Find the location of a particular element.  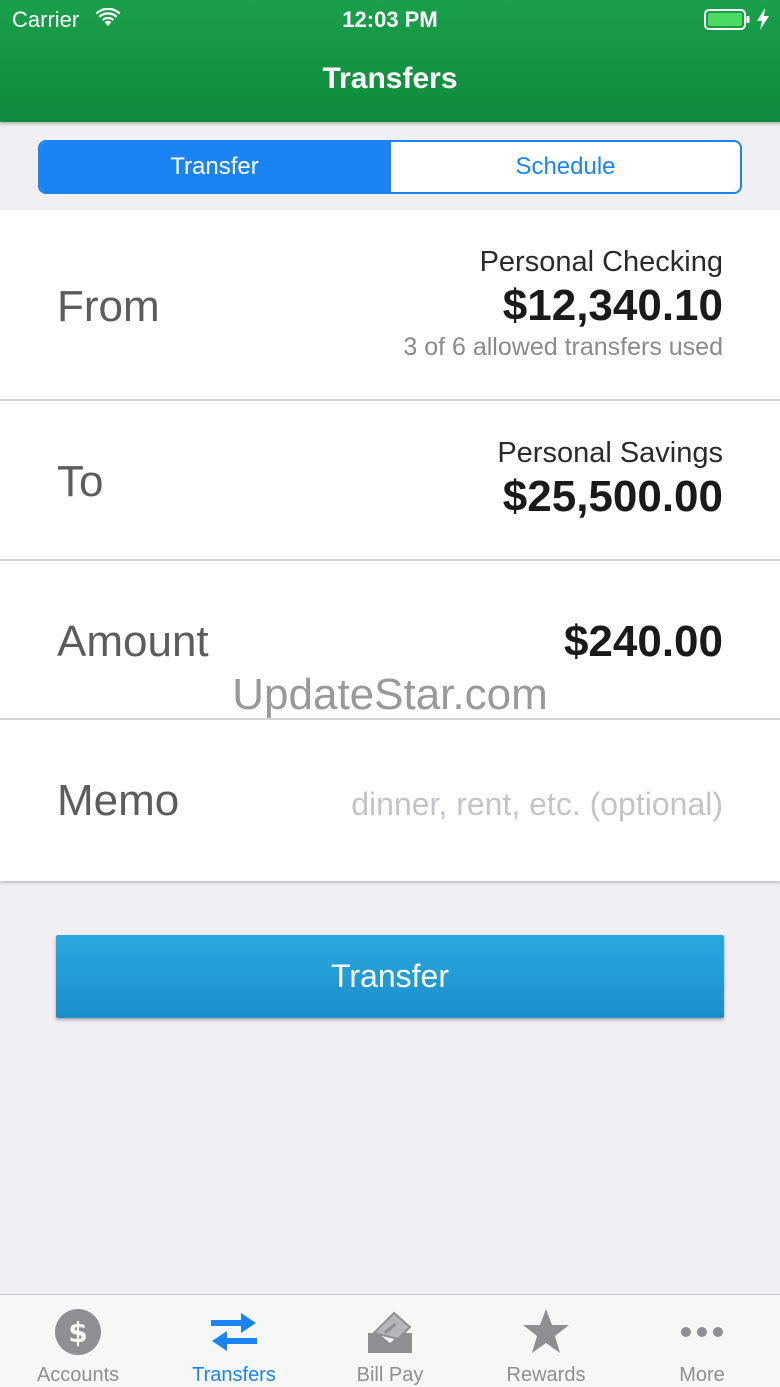

from-account-name: Personal Checking is located at coordinates (601, 262).